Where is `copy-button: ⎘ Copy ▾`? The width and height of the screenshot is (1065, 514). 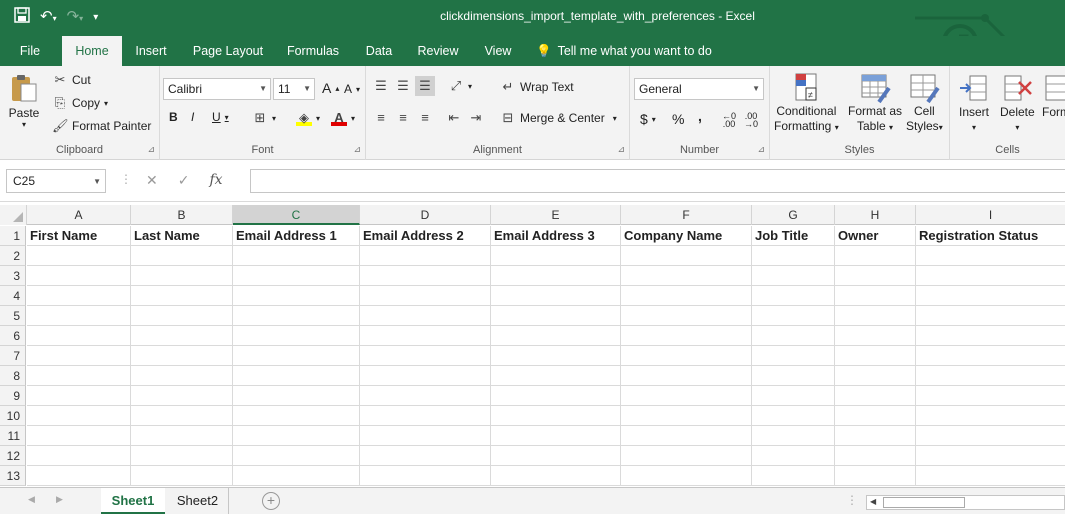 copy-button: ⎘ Copy ▾ is located at coordinates (80, 103).